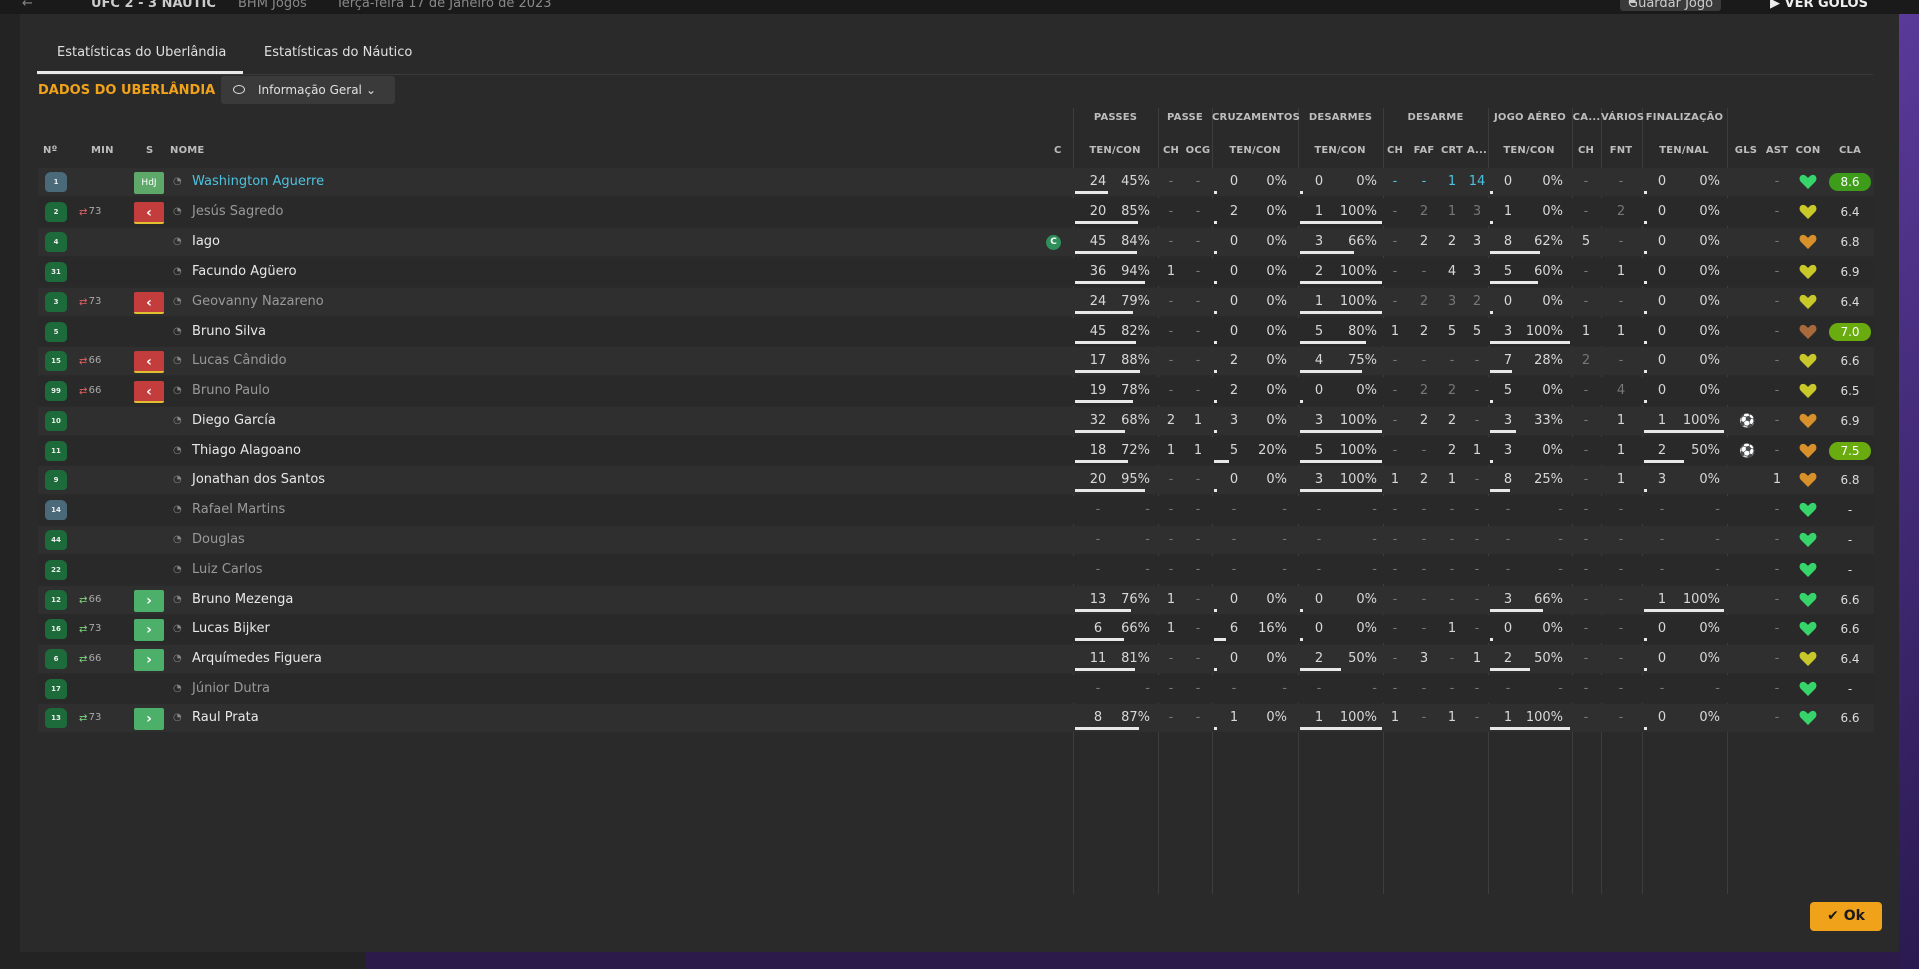  Describe the element at coordinates (206, 242) in the screenshot. I see `player-name: Iago` at that location.